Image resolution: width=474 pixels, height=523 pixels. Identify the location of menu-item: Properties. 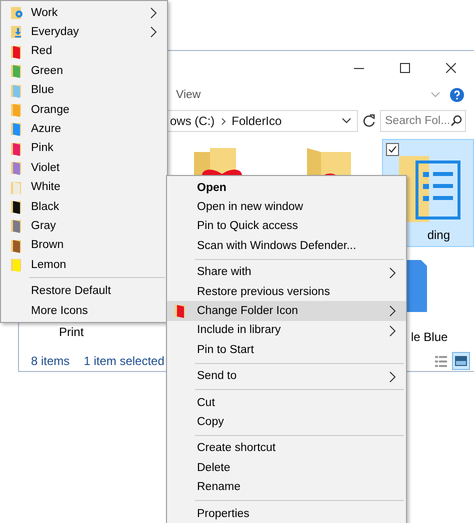
(286, 513).